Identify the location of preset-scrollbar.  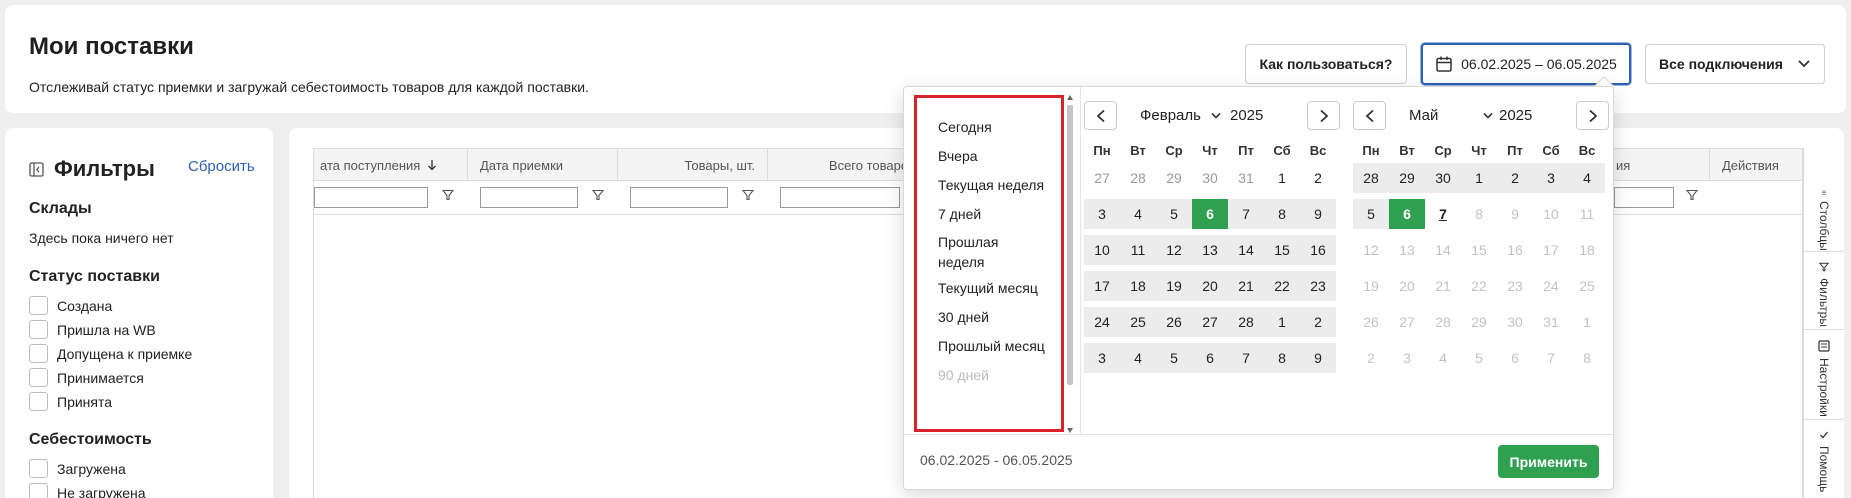
(1070, 264).